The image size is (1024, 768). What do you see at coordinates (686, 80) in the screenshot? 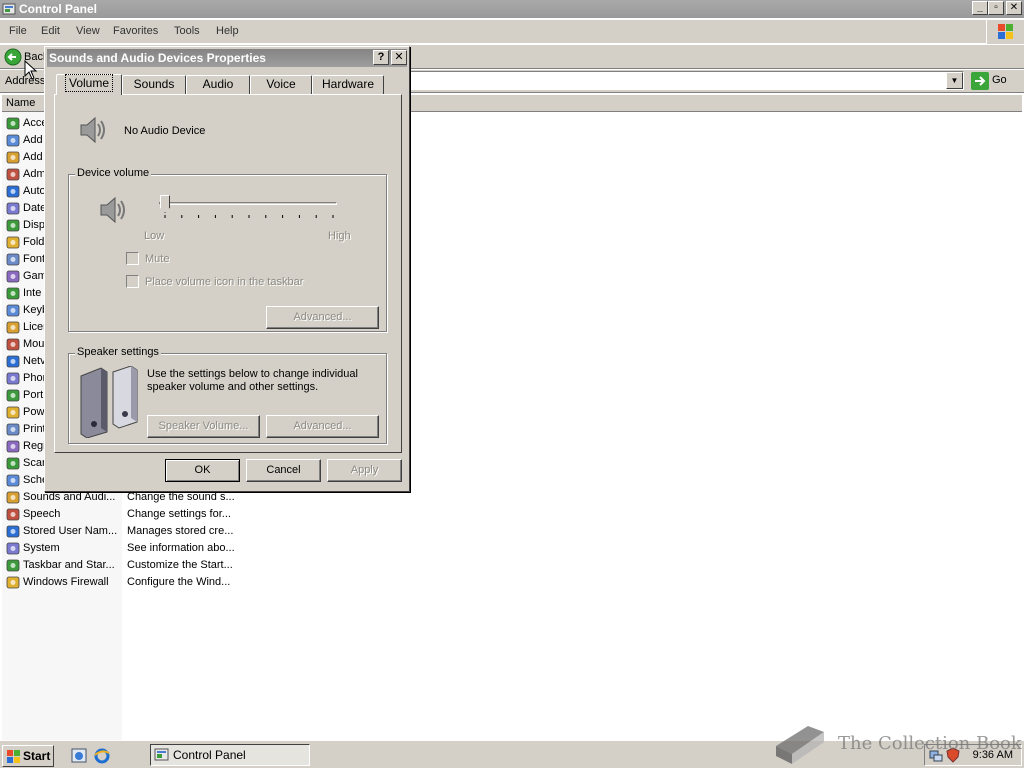
I see `address-input` at bounding box center [686, 80].